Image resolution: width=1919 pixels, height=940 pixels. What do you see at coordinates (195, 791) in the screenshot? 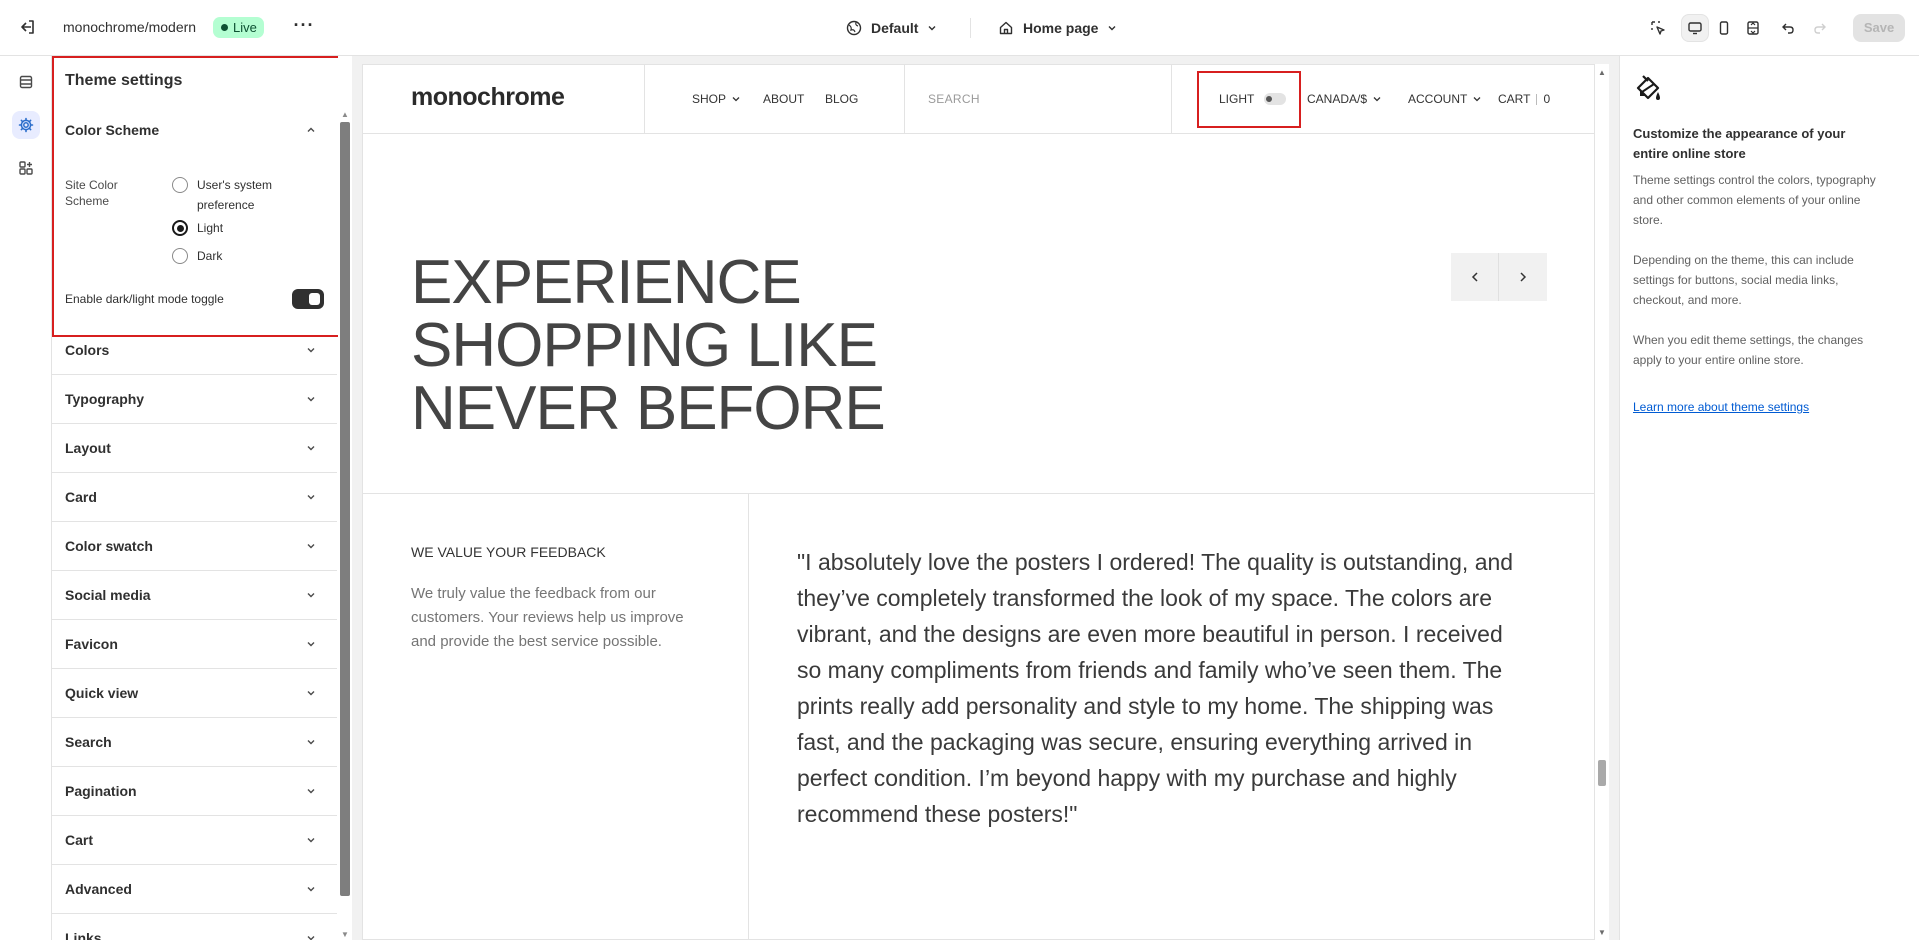
I see `section-pagination: Pagination` at bounding box center [195, 791].